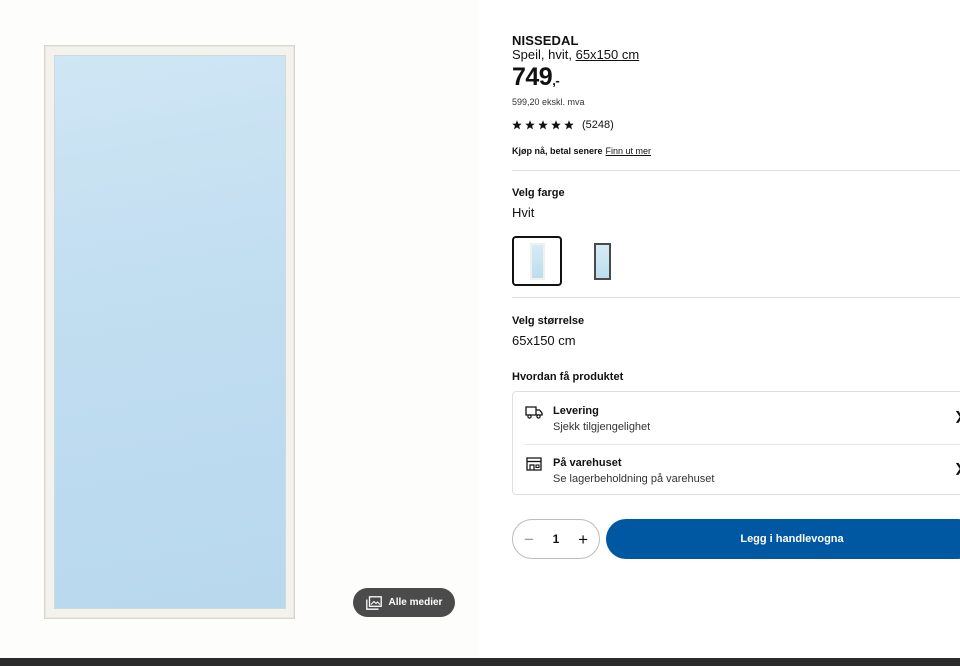  Describe the element at coordinates (783, 539) in the screenshot. I see `add-to-cart-button: Legg i handlevogna` at that location.